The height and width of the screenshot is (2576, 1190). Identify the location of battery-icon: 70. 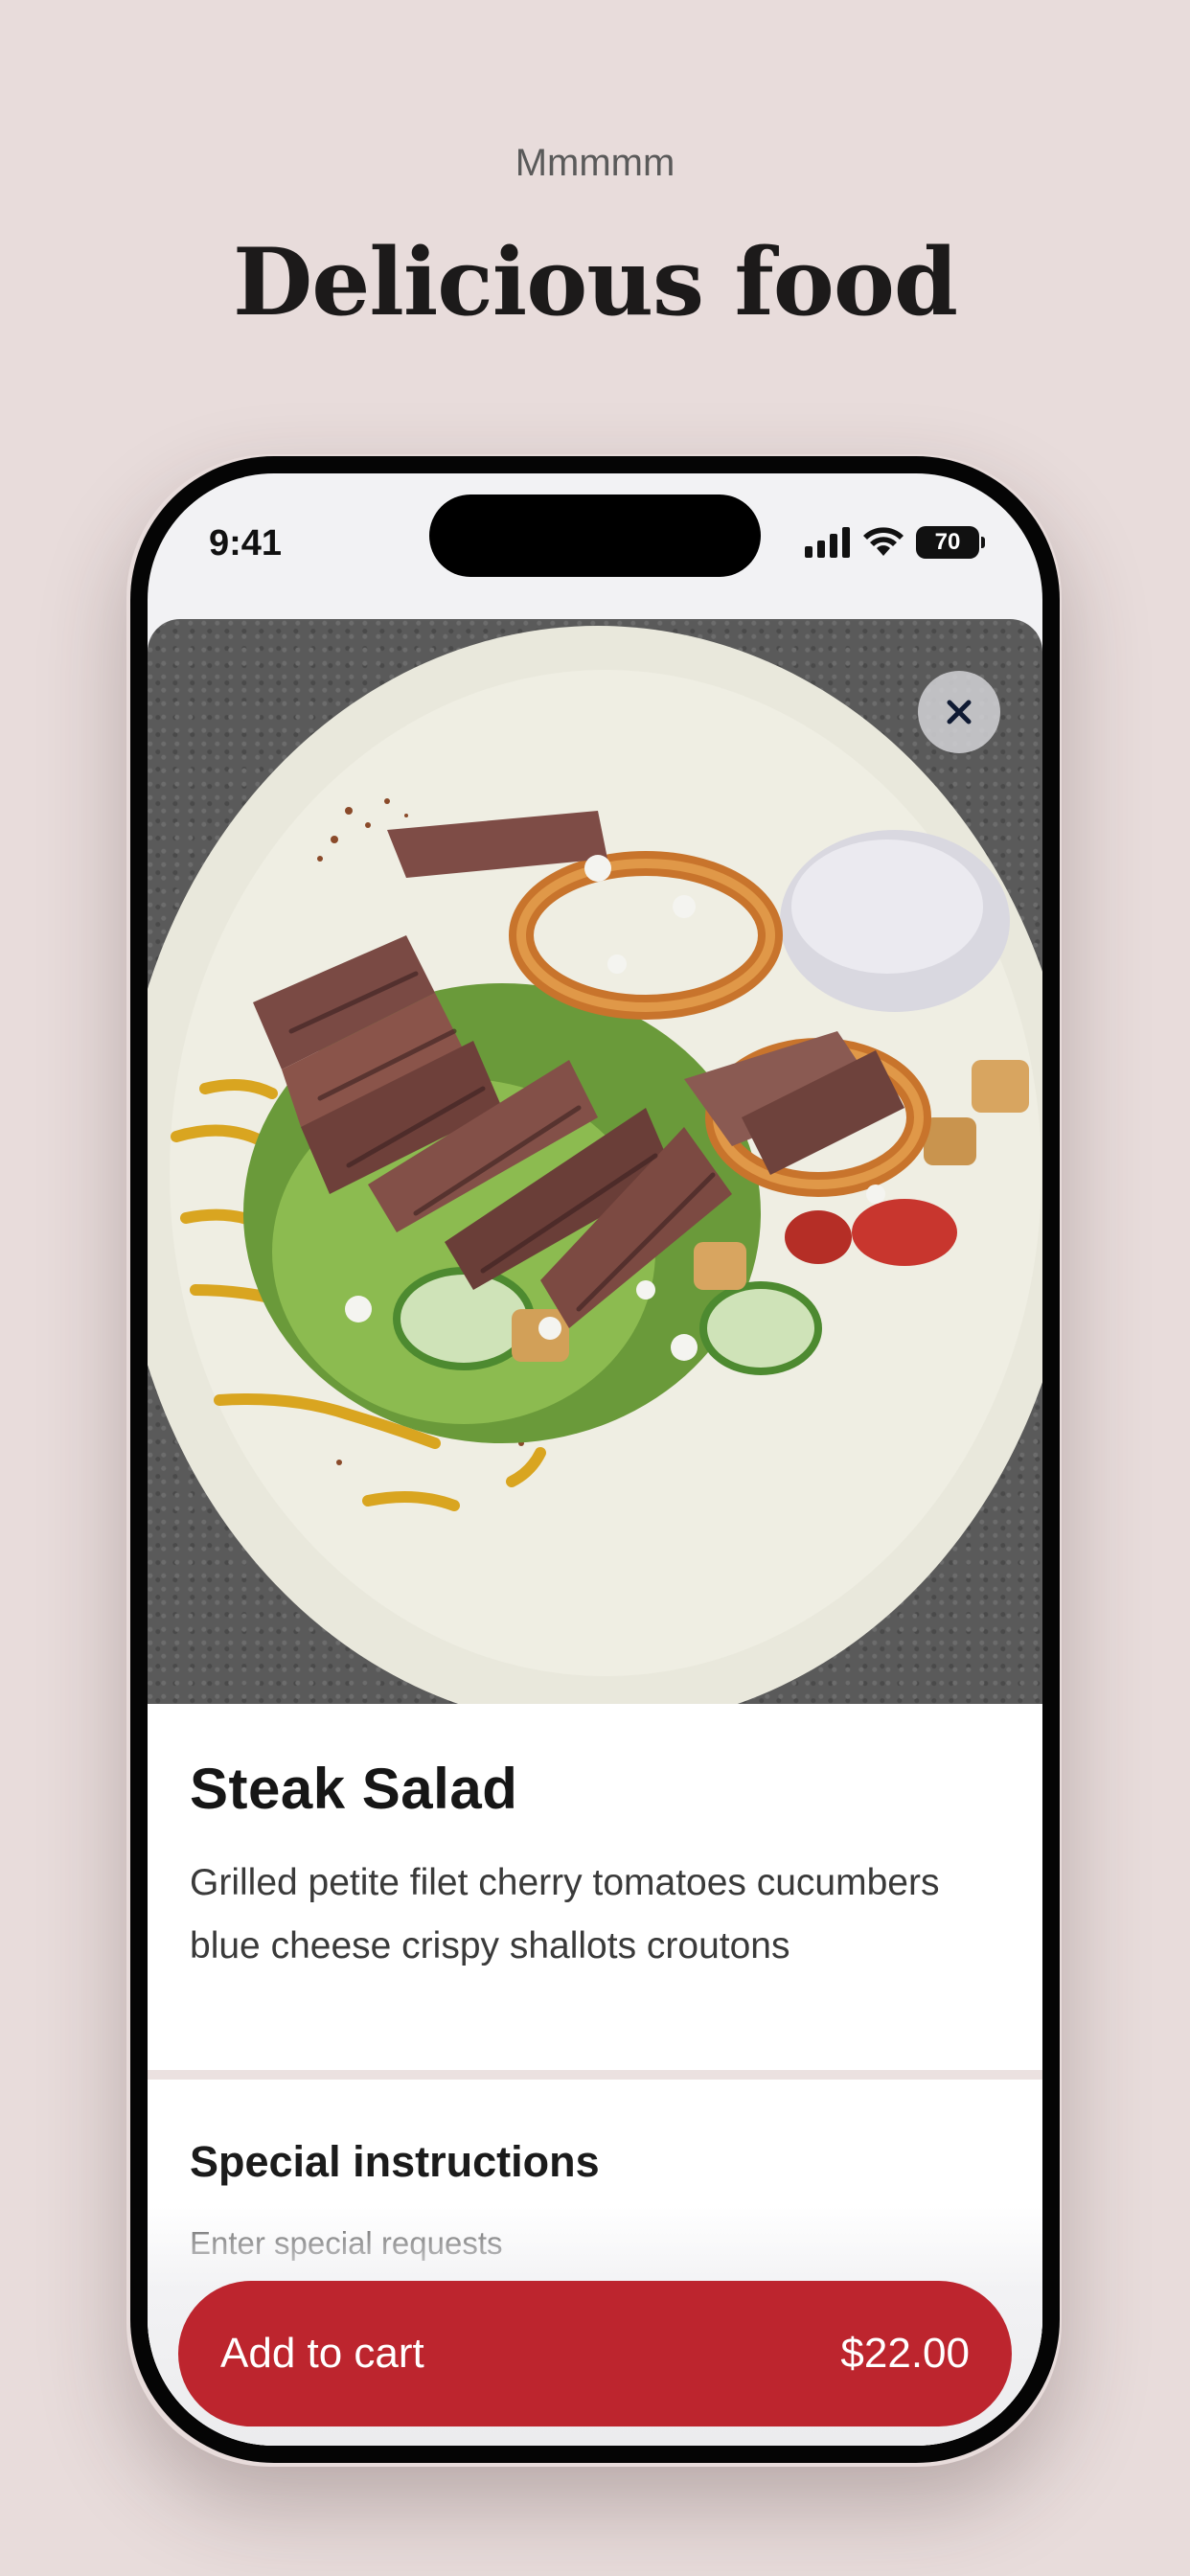
(951, 542).